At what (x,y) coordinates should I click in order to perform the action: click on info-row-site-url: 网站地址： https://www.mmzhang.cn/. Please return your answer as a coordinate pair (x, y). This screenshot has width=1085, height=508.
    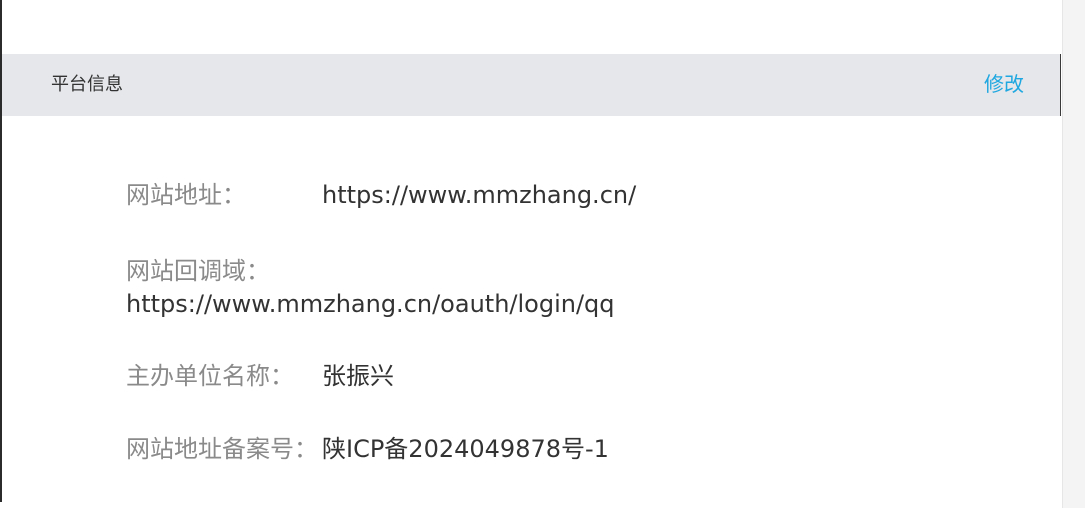
    Looking at the image, I should click on (381, 195).